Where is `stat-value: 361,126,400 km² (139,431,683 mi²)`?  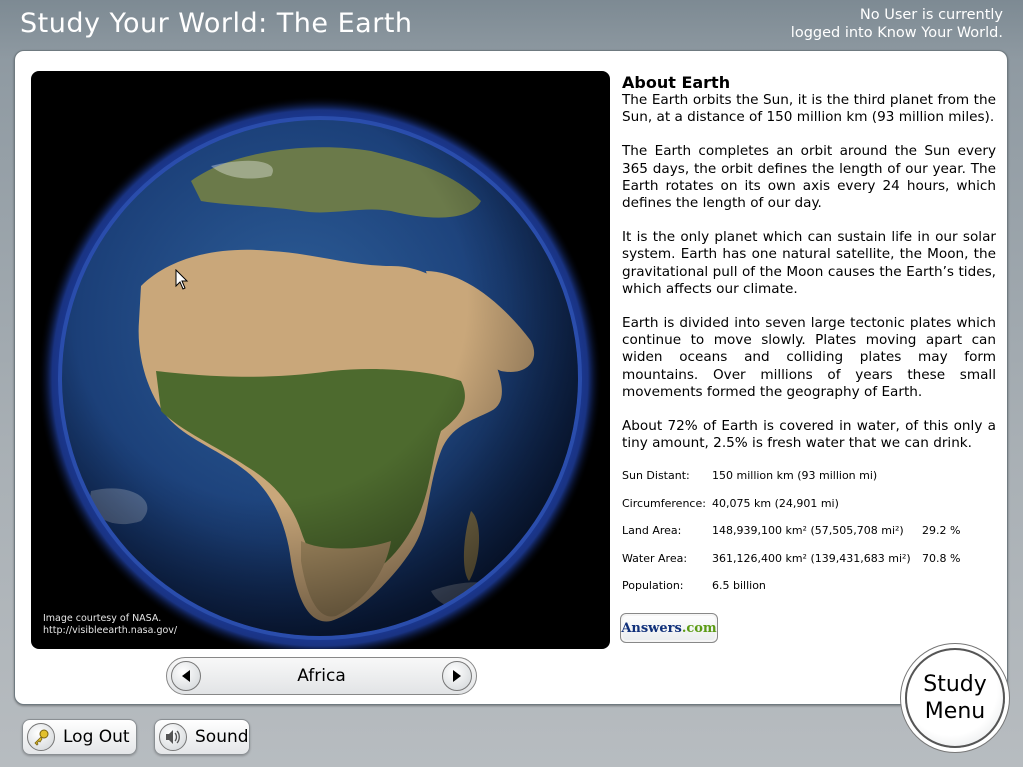 stat-value: 361,126,400 km² (139,431,683 mi²) is located at coordinates (811, 558).